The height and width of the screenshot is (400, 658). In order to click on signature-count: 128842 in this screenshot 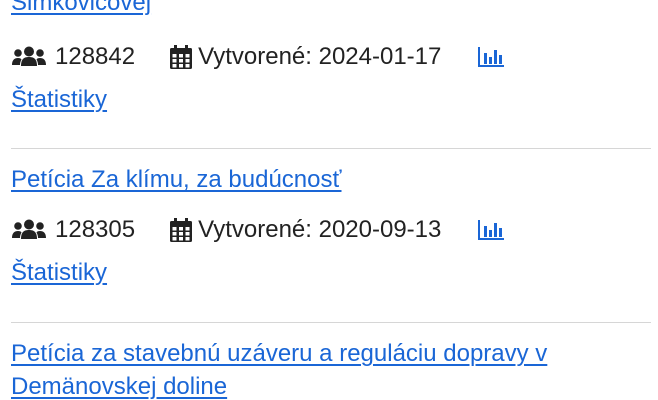, I will do `click(95, 56)`.